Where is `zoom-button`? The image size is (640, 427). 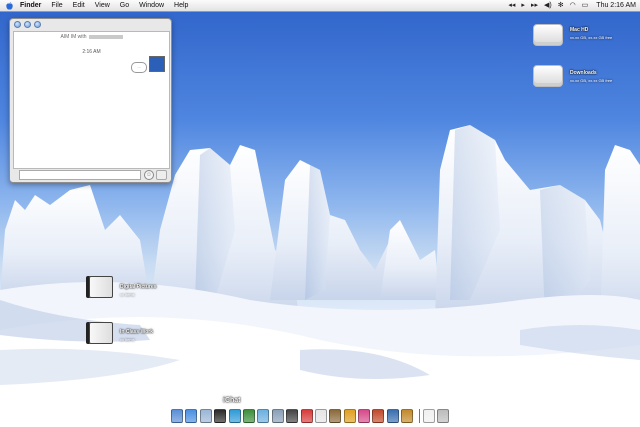 zoom-button is located at coordinates (37, 24).